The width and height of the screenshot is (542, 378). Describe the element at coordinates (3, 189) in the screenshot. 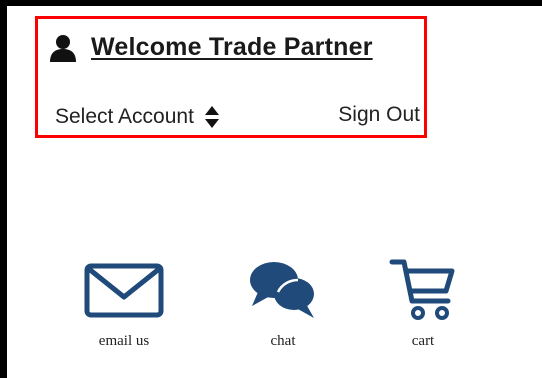

I see `left-border` at that location.